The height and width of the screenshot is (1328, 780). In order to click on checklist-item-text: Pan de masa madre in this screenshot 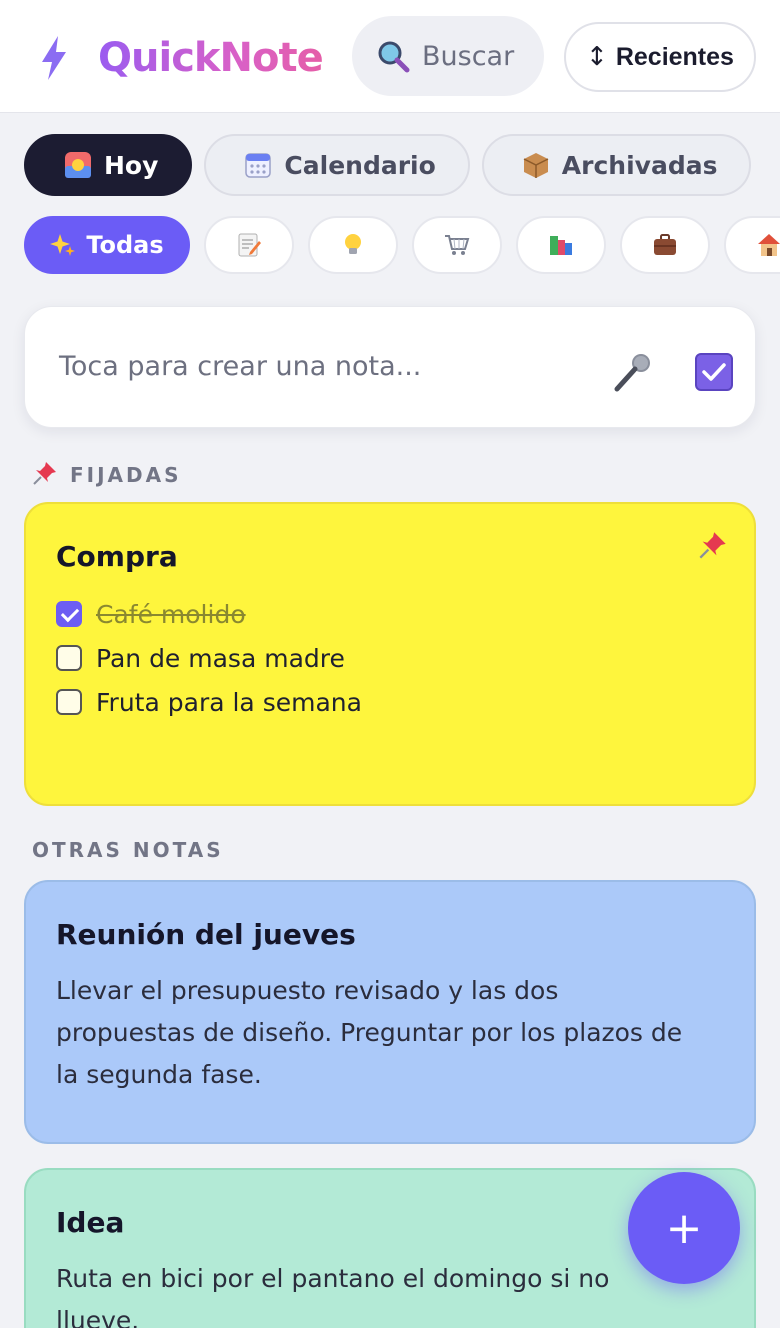, I will do `click(220, 658)`.